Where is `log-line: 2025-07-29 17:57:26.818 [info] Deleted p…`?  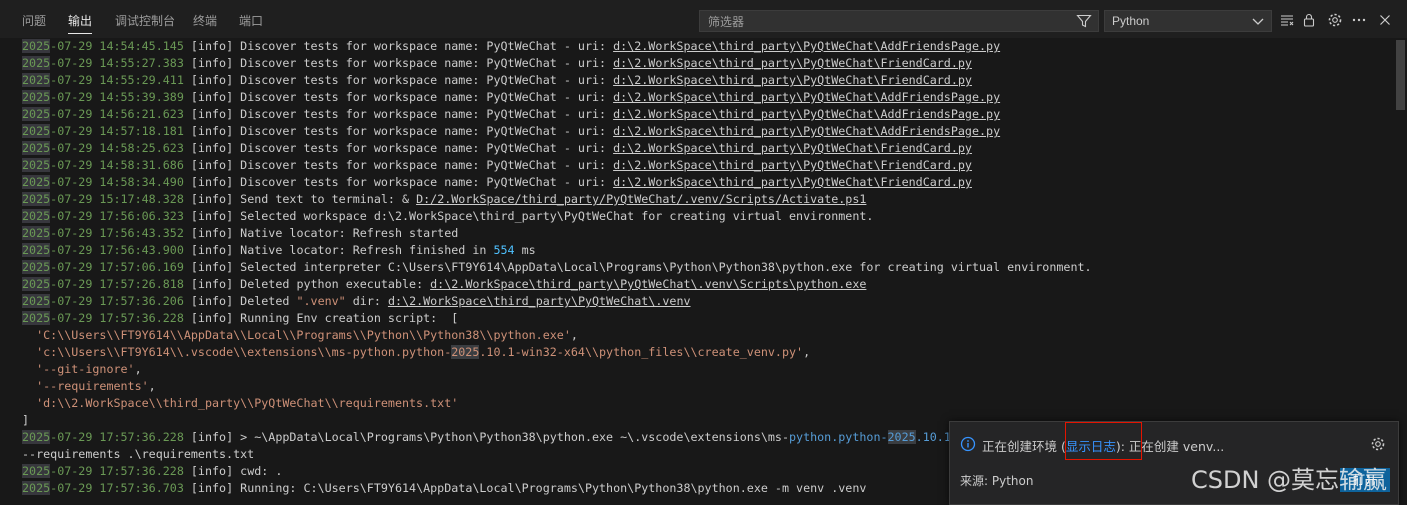
log-line: 2025-07-29 17:57:26.818 [info] Deleted p… is located at coordinates (444, 284).